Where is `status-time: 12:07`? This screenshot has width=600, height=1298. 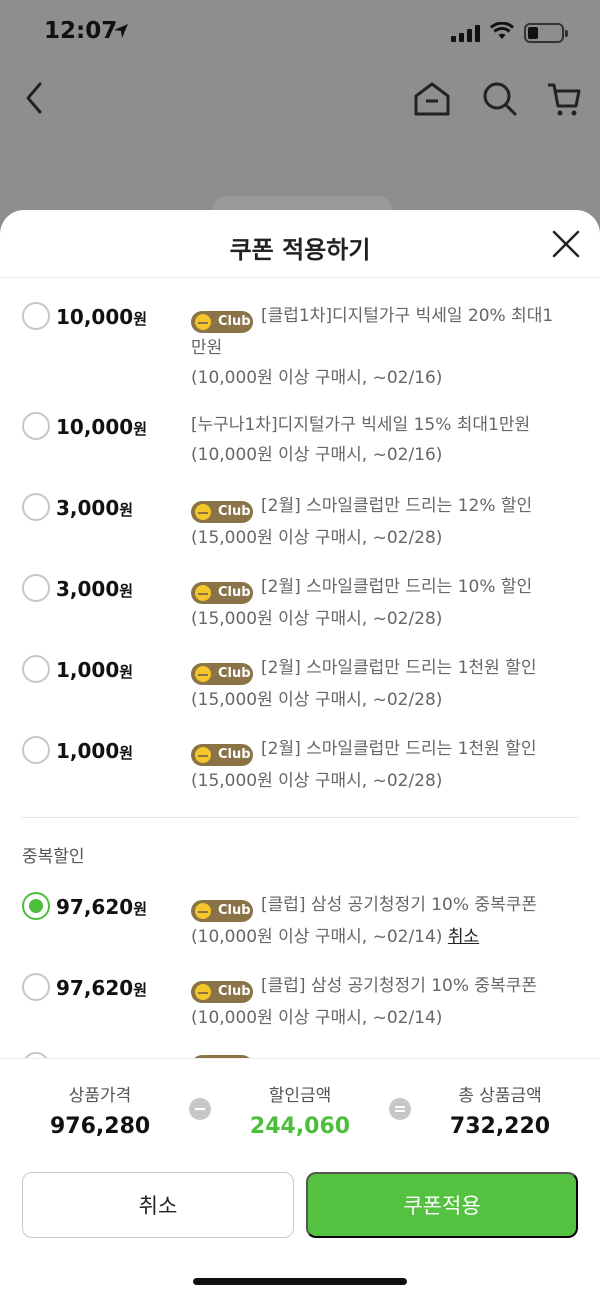
status-time: 12:07 is located at coordinates (81, 31).